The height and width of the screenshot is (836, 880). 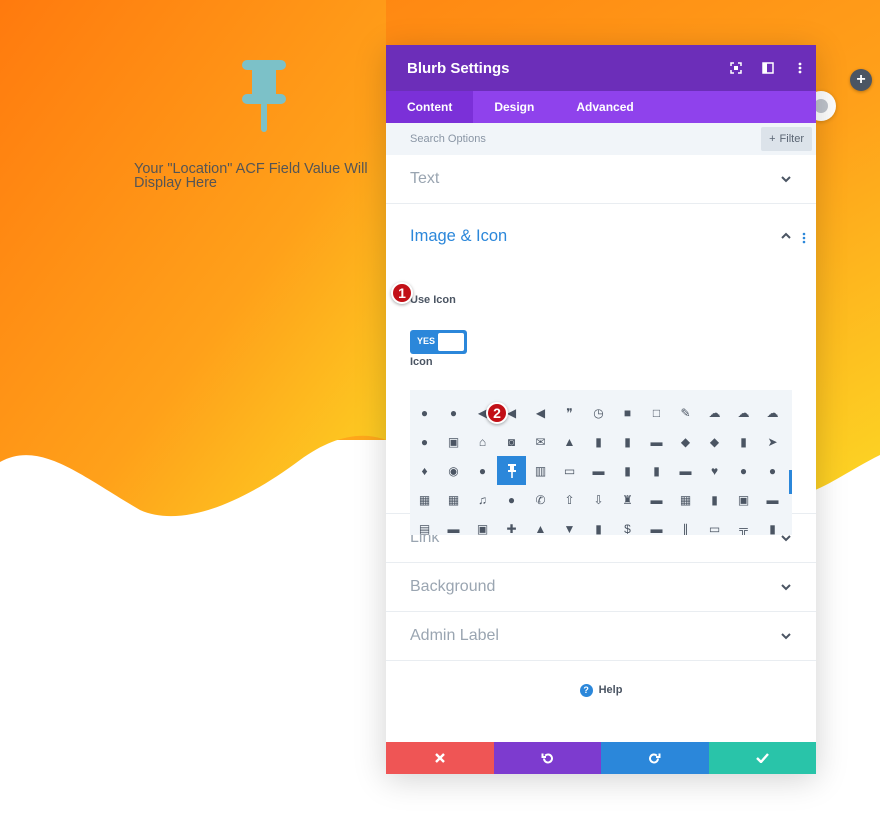 What do you see at coordinates (656, 470) in the screenshot?
I see `address-book-icon: ▮` at bounding box center [656, 470].